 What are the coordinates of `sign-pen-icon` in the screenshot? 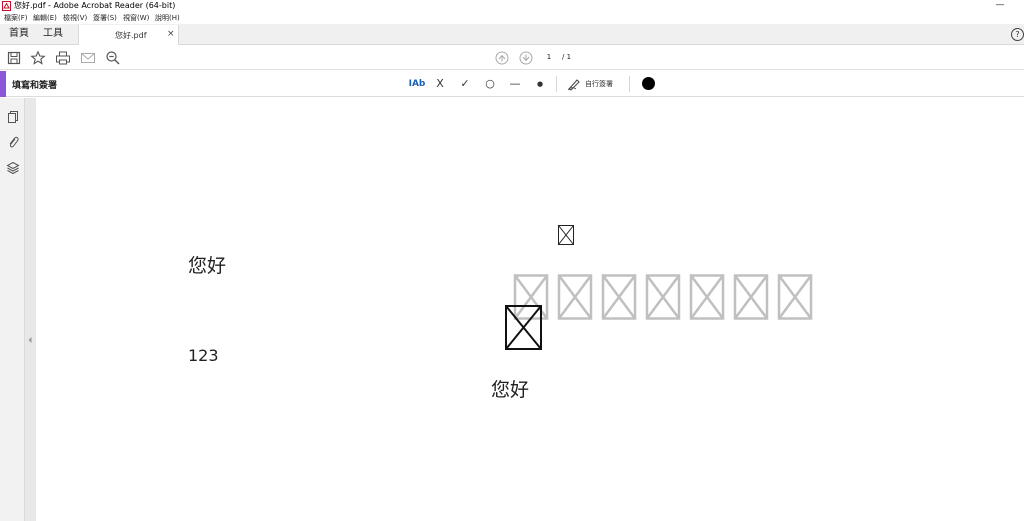 It's located at (574, 84).